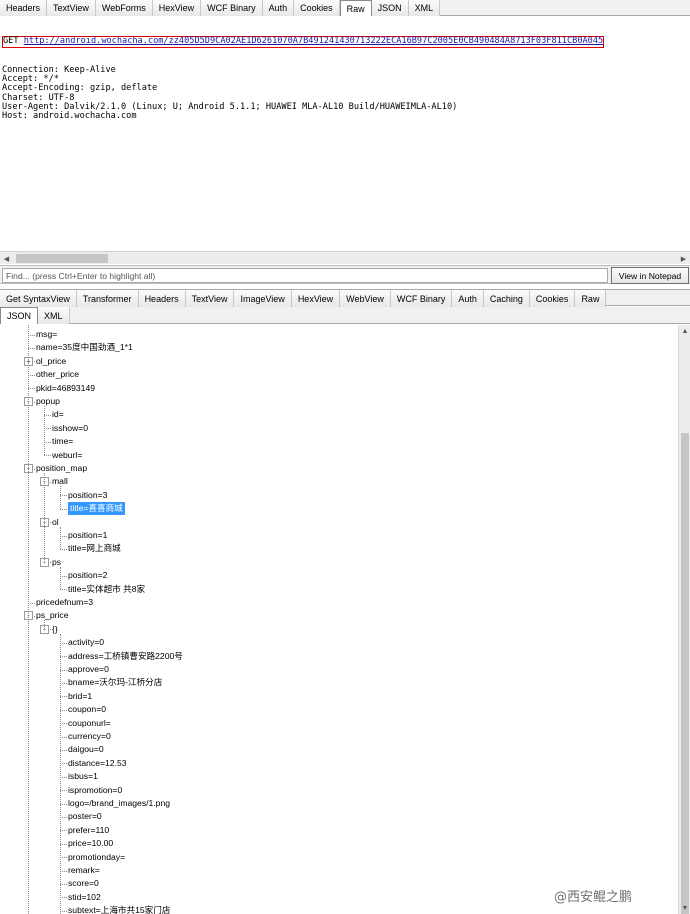 The width and height of the screenshot is (690, 914). Describe the element at coordinates (64, 602) in the screenshot. I see `tree-node: pricedefnum=3` at that location.